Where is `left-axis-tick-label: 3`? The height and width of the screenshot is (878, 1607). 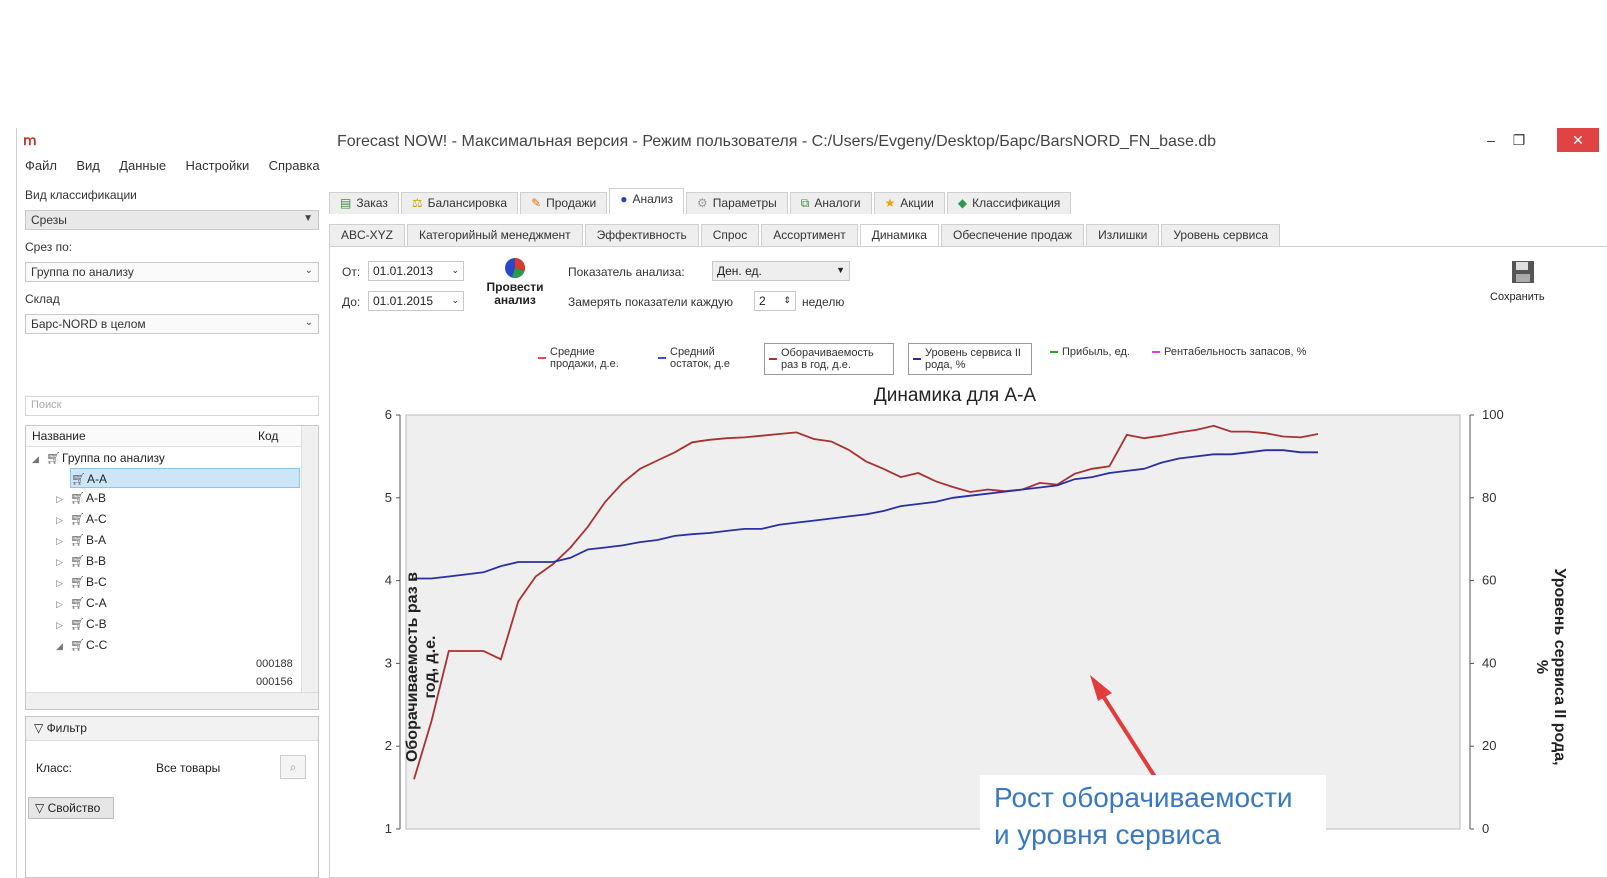 left-axis-tick-label: 3 is located at coordinates (388, 662).